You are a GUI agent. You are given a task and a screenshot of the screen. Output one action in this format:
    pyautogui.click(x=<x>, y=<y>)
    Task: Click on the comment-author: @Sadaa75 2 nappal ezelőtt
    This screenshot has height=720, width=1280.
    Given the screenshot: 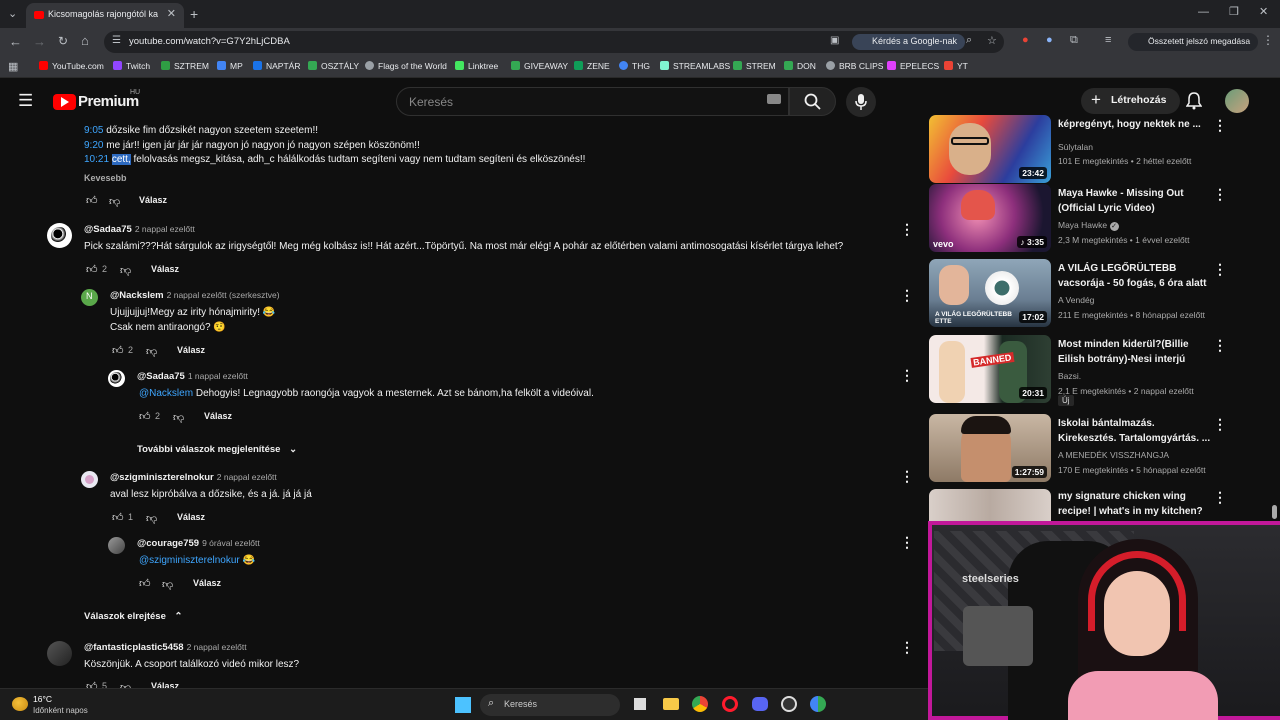 What is the action you would take?
    pyautogui.click(x=139, y=229)
    